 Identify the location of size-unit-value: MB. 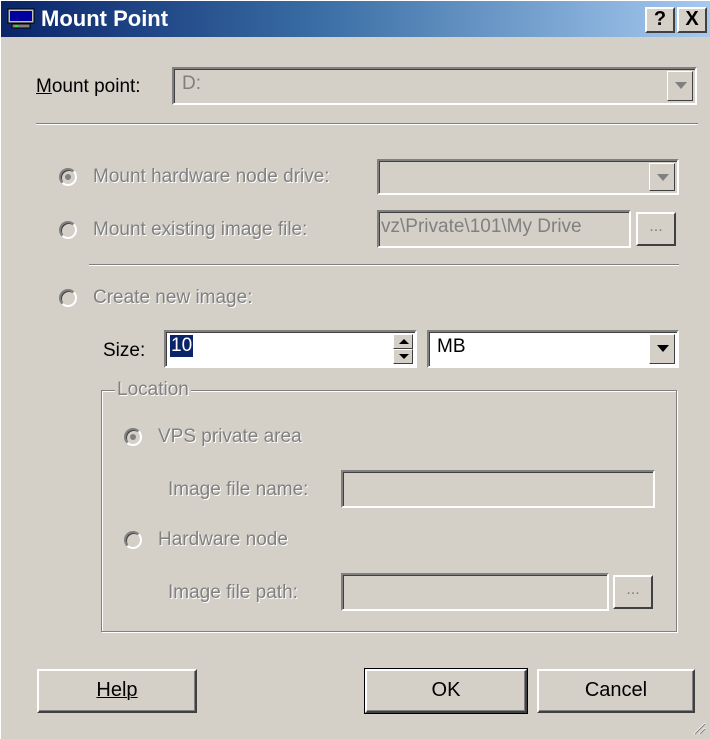
(451, 346).